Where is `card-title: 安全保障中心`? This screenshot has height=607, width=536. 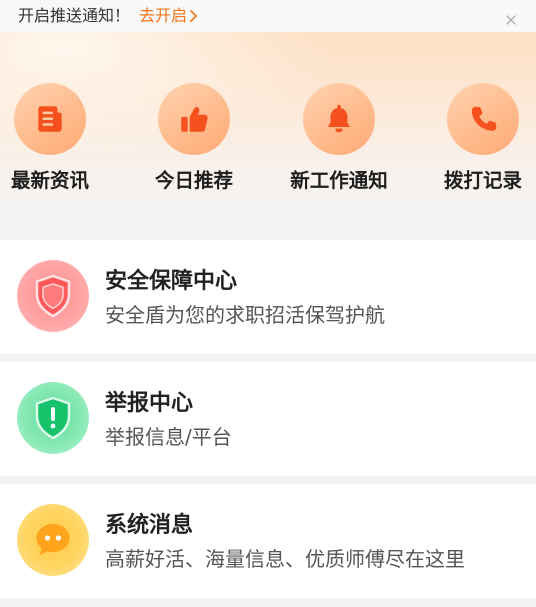 card-title: 安全保障中心 is located at coordinates (171, 281).